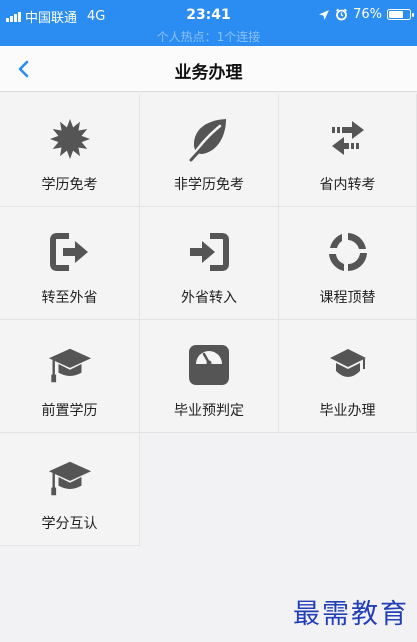 This screenshot has height=642, width=417. What do you see at coordinates (69, 411) in the screenshot?
I see `service-label: 前置学历` at bounding box center [69, 411].